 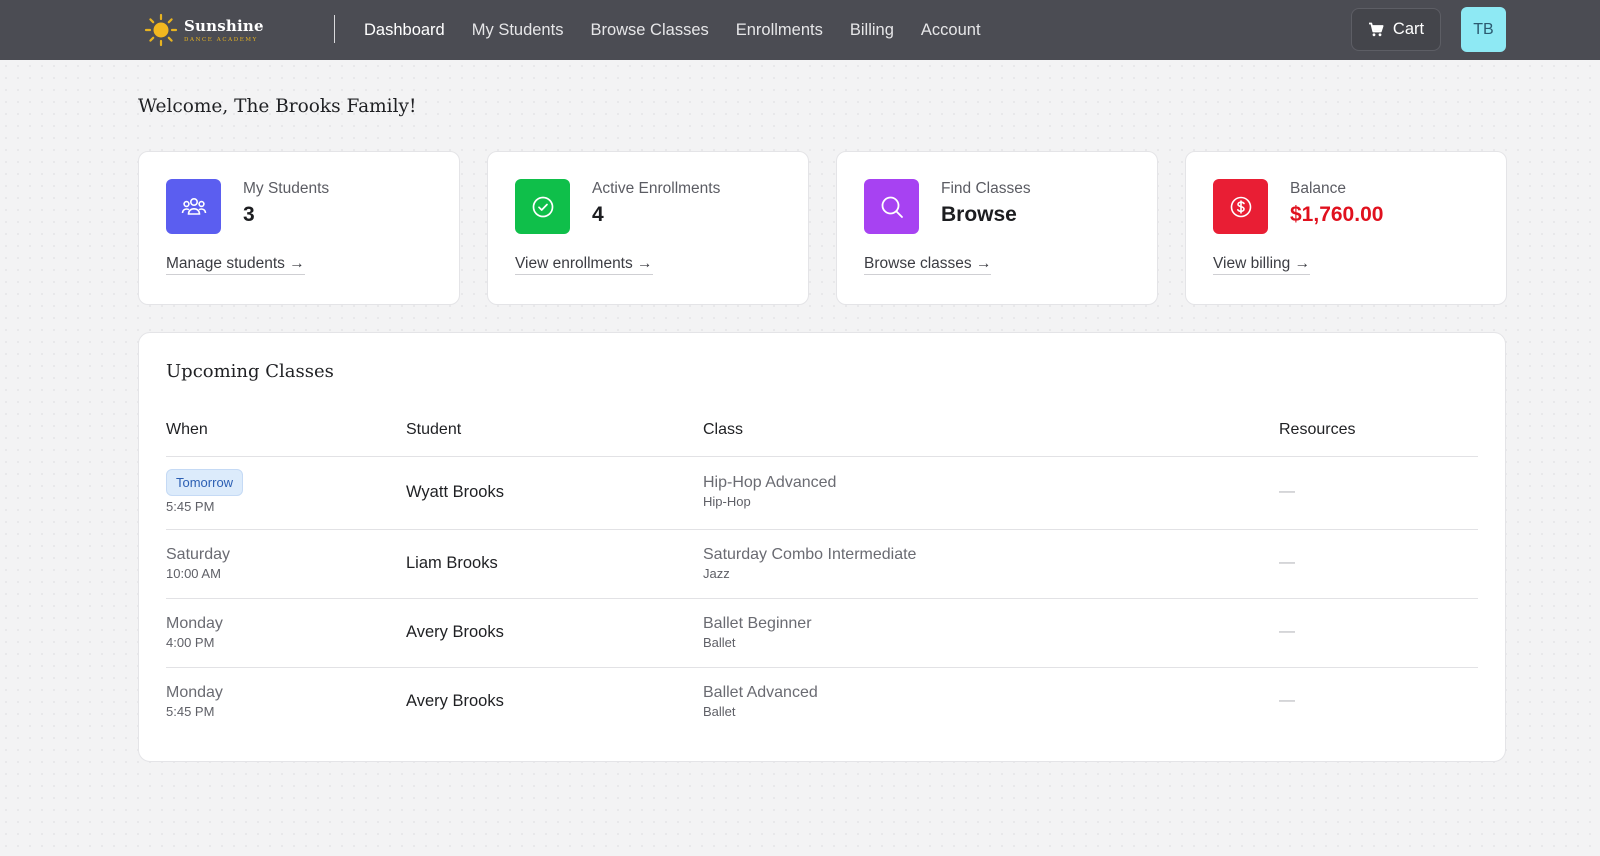 I want to click on view-enrollments-link: View enrollments →, so click(x=584, y=265).